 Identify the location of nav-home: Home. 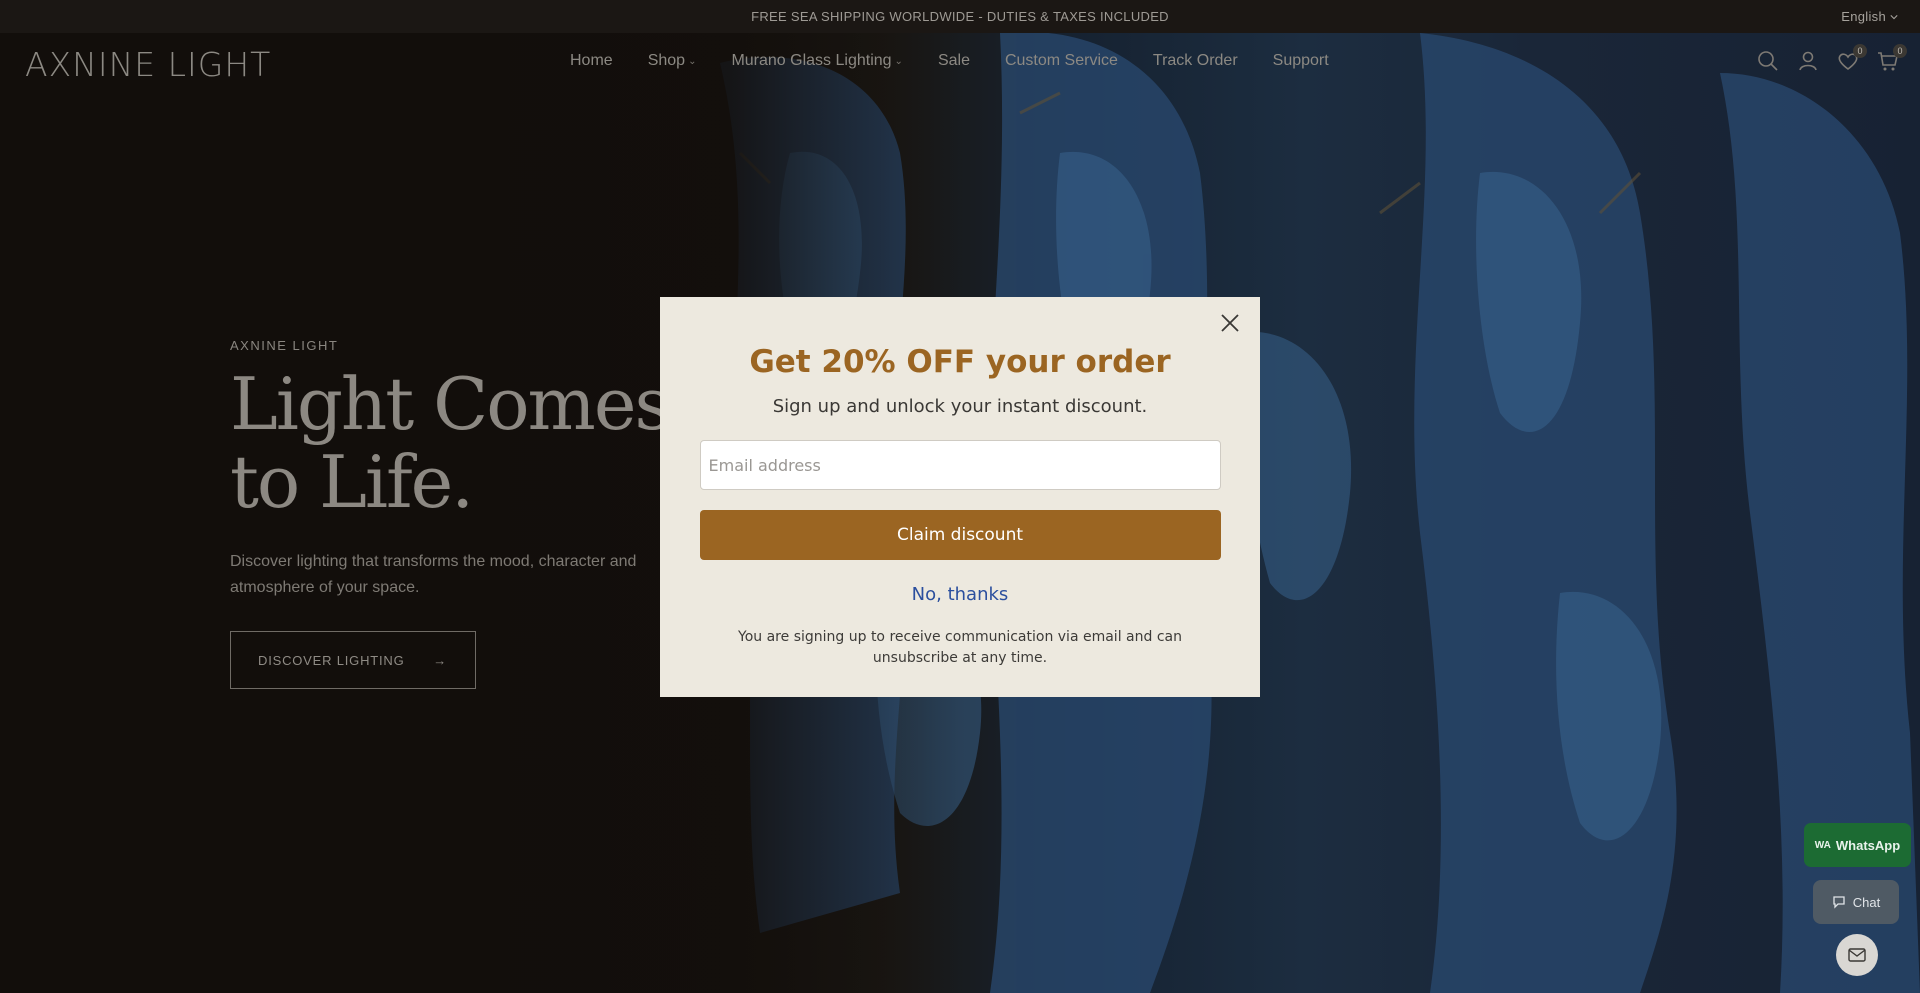
(591, 61).